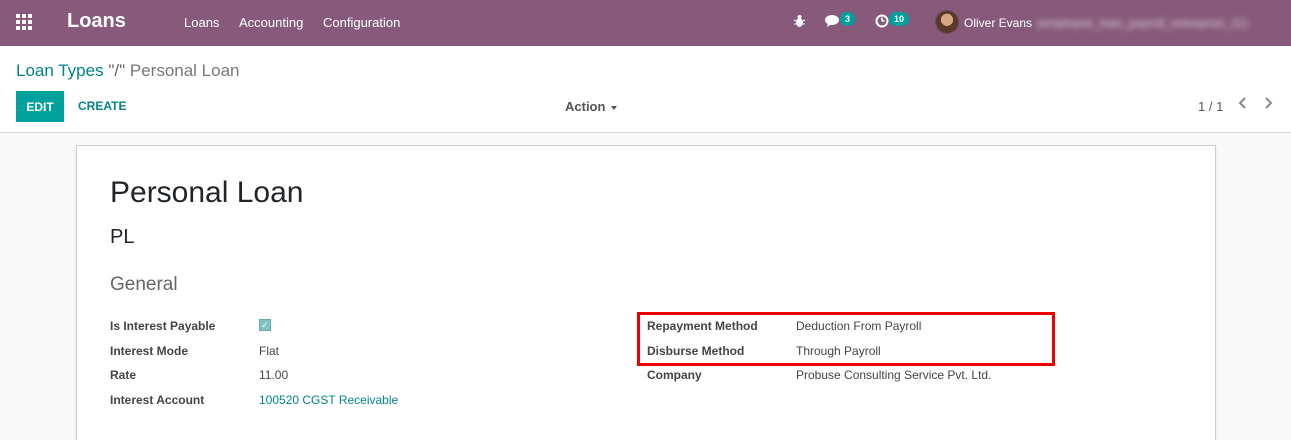  I want to click on label-rate: Rate, so click(123, 375).